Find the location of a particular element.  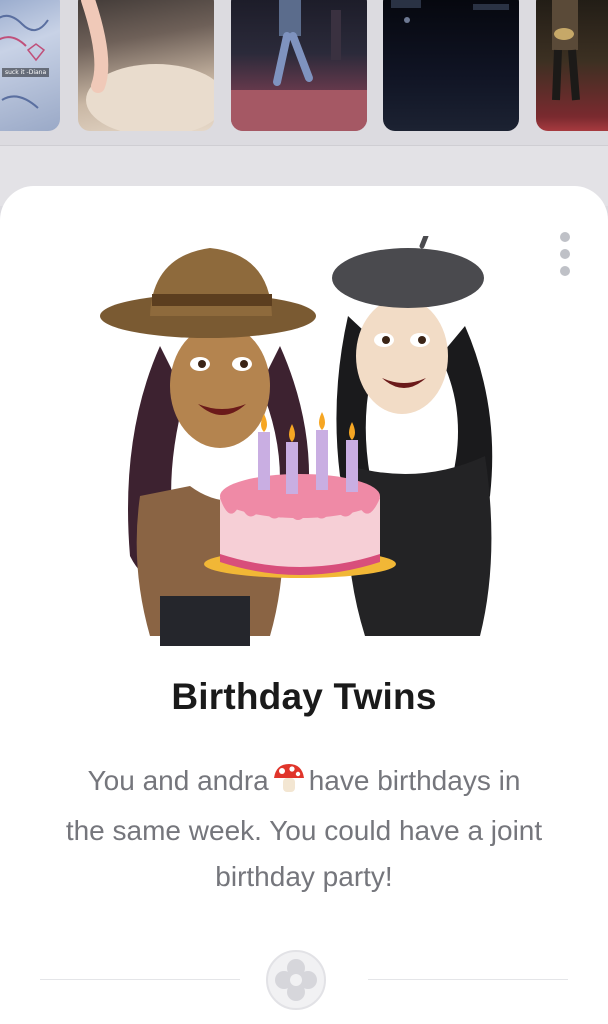

thumbnail-strip: suck it -Diana is located at coordinates (304, 70).